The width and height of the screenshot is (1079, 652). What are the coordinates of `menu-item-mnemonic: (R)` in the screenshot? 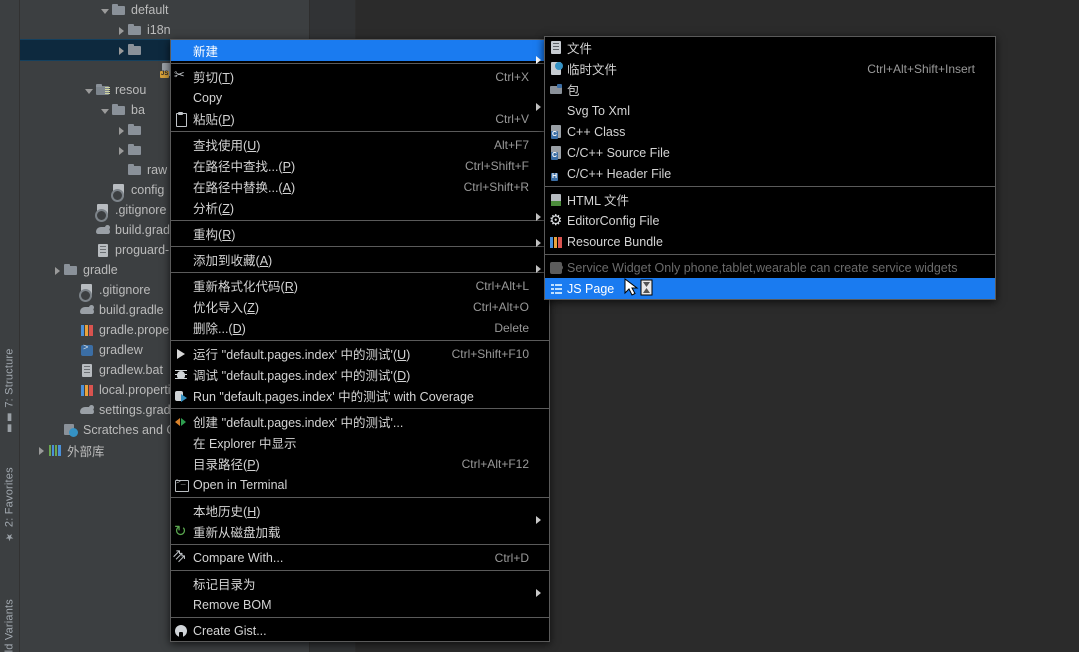 It's located at (227, 235).